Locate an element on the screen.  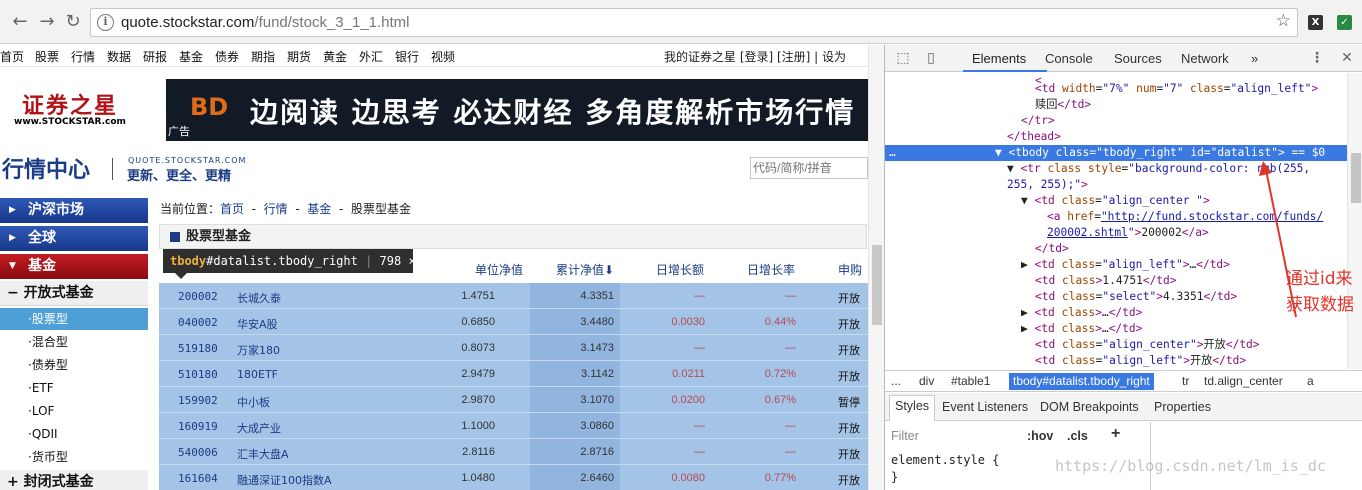
col-subscribe: 申购 is located at coordinates (850, 269).